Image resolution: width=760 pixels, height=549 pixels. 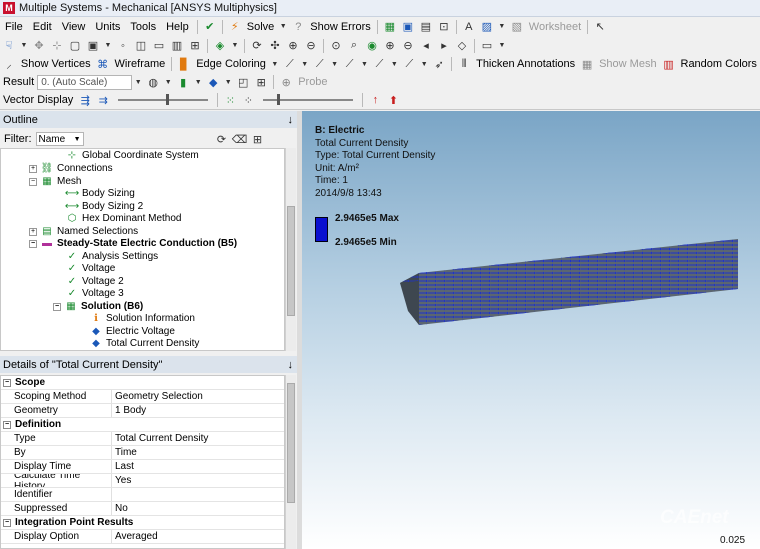 What do you see at coordinates (517, 26) in the screenshot?
I see `worksheet-icon: ▧` at bounding box center [517, 26].